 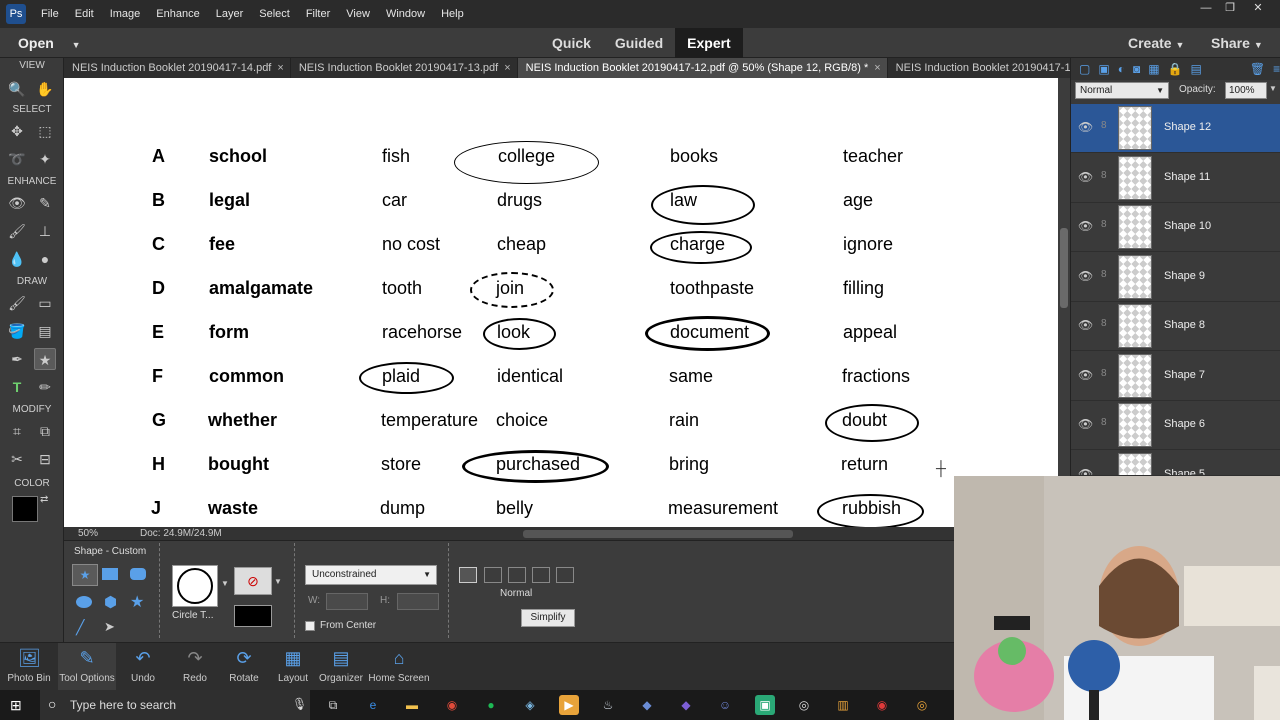 What do you see at coordinates (404, 68) in the screenshot?
I see `tab-doc-13: NEIS Induction Booklet 20190417-13.pdf ×` at bounding box center [404, 68].